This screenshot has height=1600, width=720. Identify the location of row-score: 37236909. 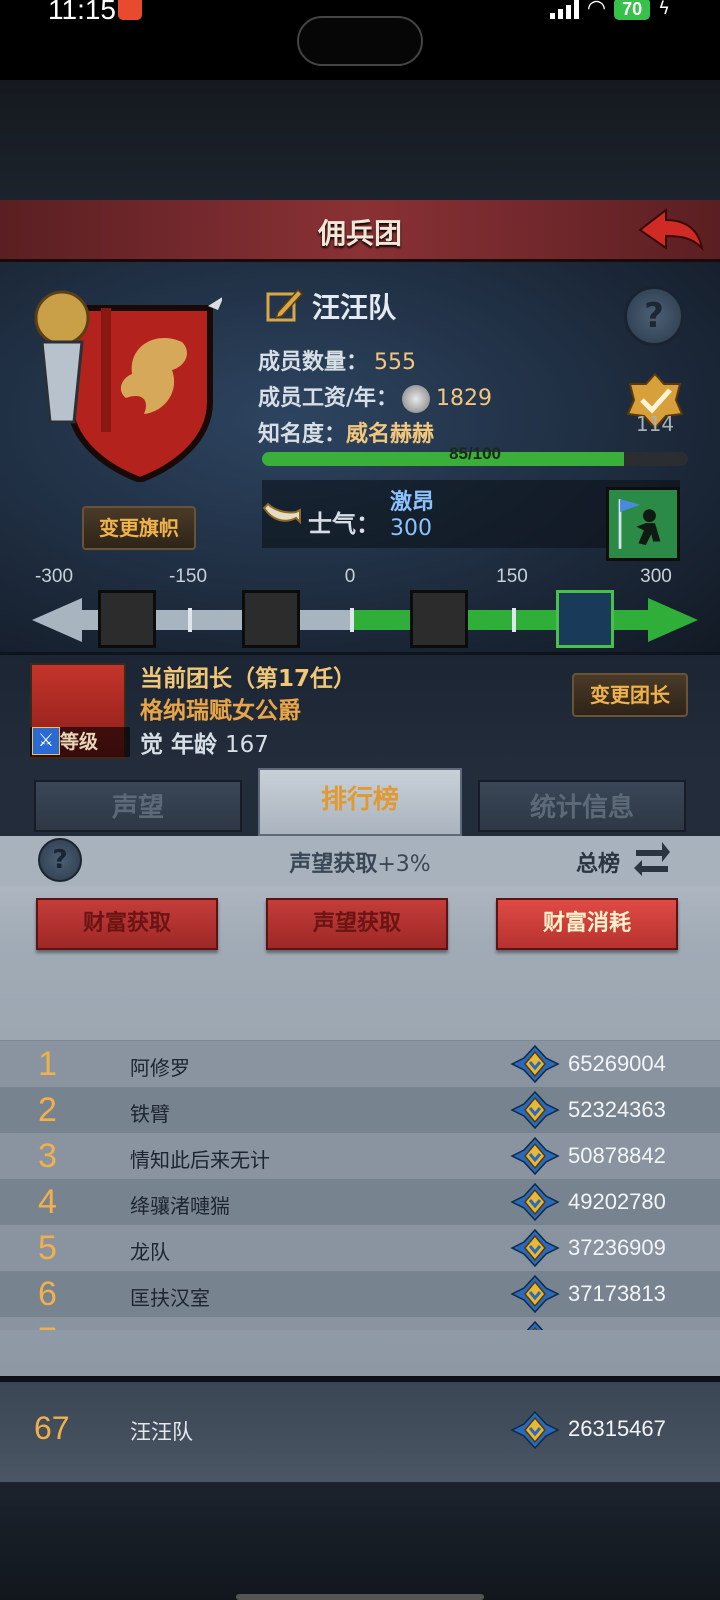
(617, 1247).